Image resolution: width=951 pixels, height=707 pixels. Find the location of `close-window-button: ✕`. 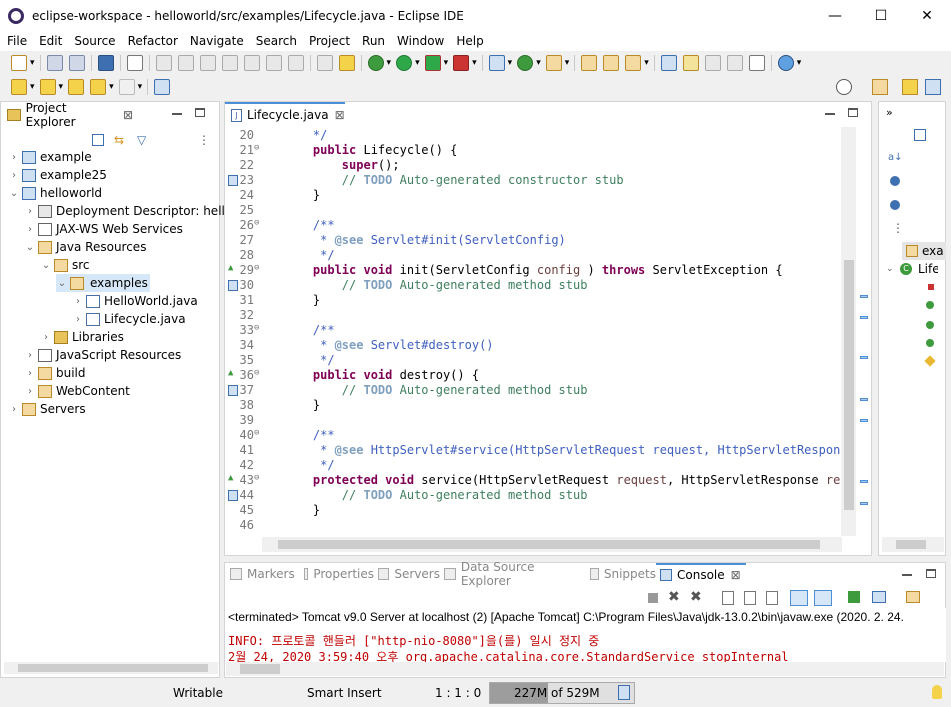

close-window-button: ✕ is located at coordinates (927, 15).